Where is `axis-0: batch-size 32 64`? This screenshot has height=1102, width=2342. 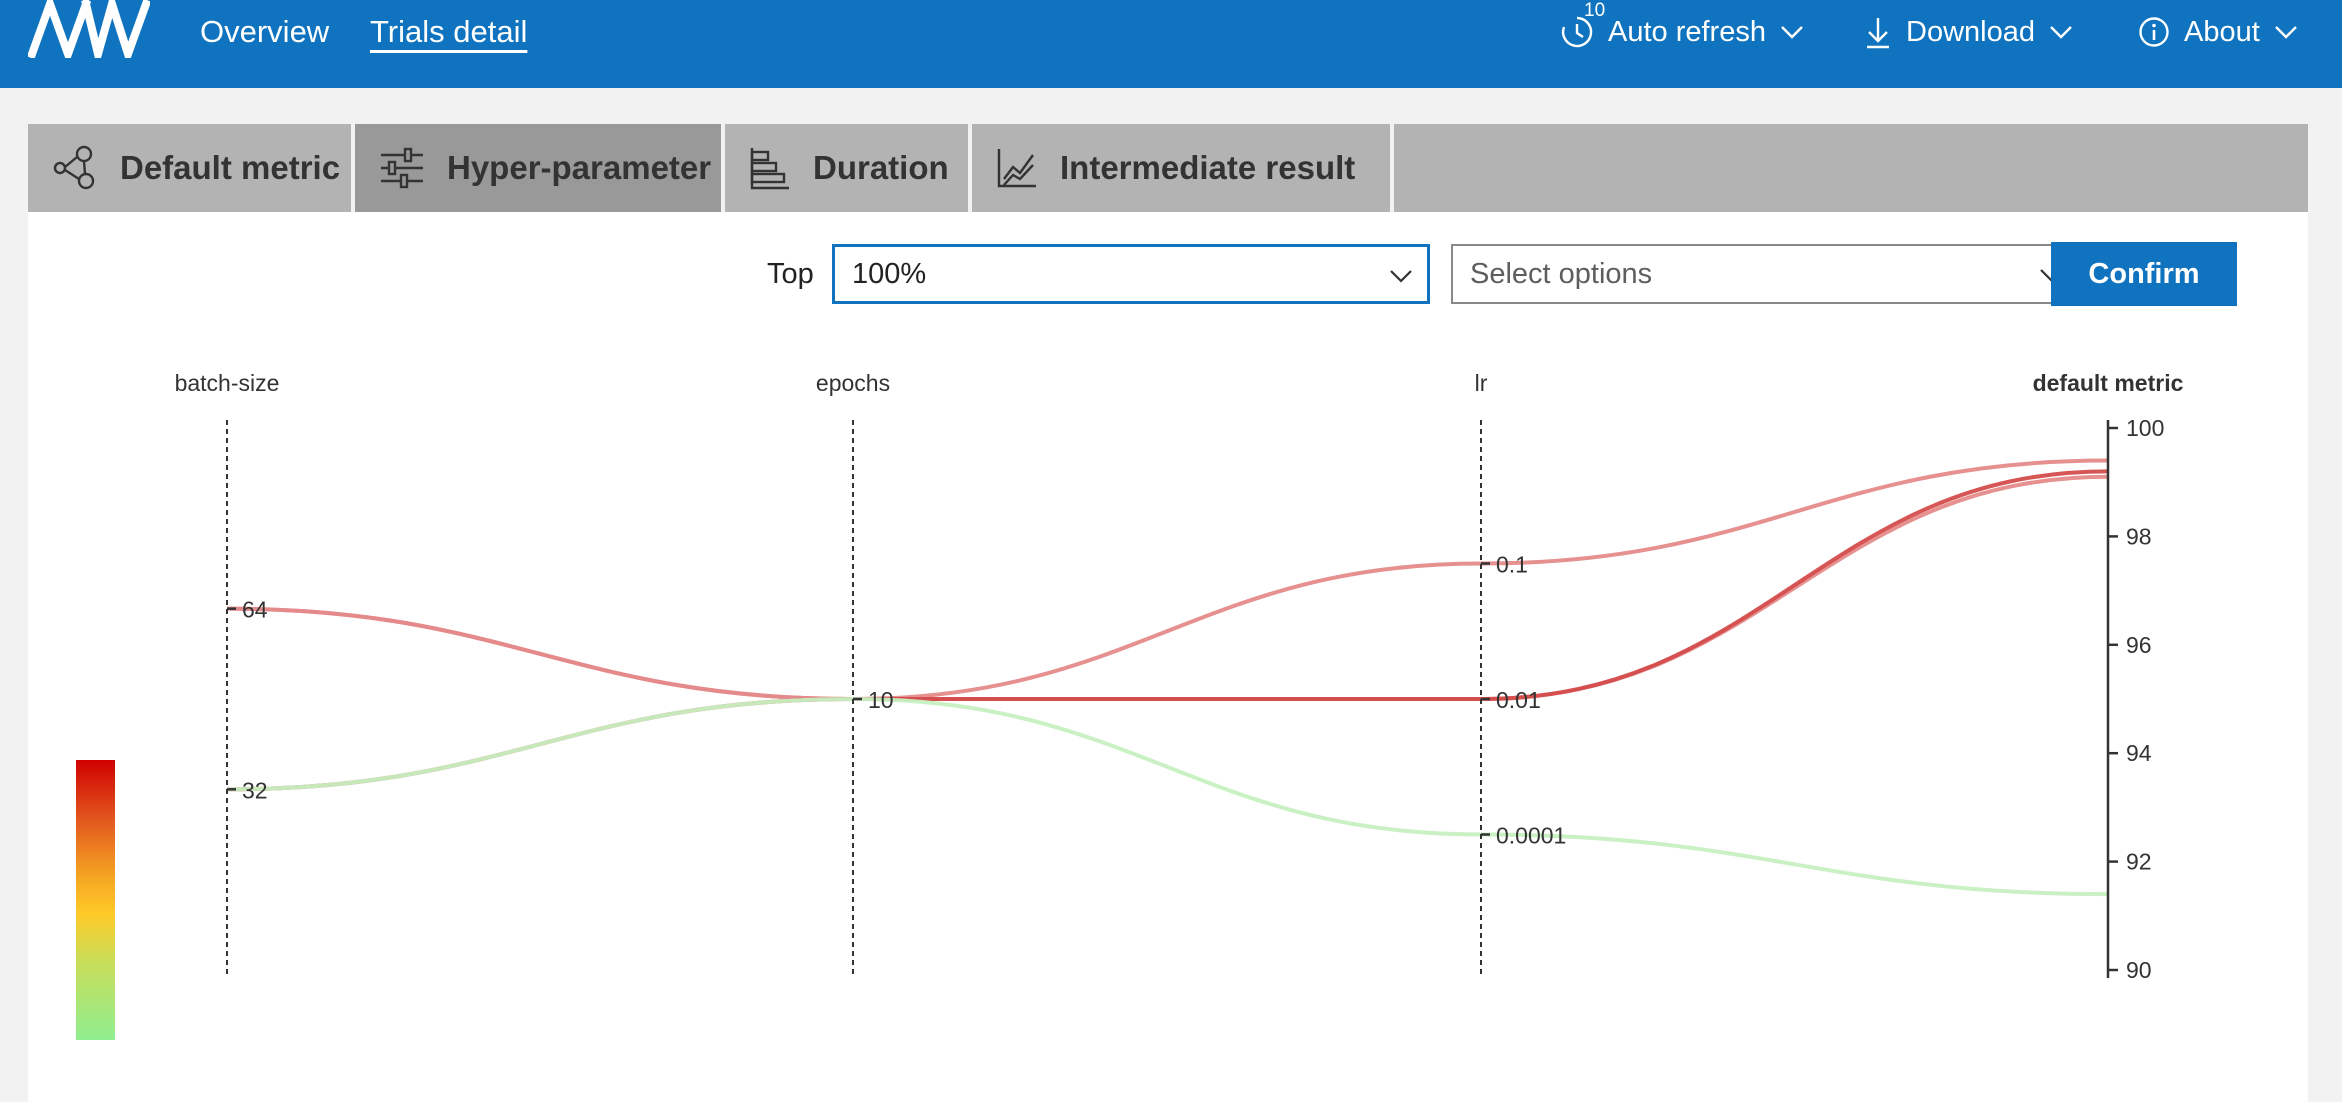
axis-0: batch-size 32 64 is located at coordinates (227, 674).